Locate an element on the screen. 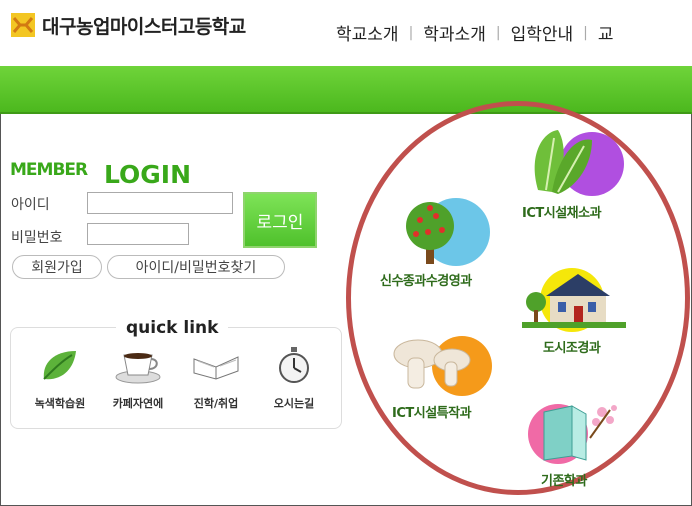 Image resolution: width=692 pixels, height=506 pixels. dept-existing is located at coordinates (574, 433).